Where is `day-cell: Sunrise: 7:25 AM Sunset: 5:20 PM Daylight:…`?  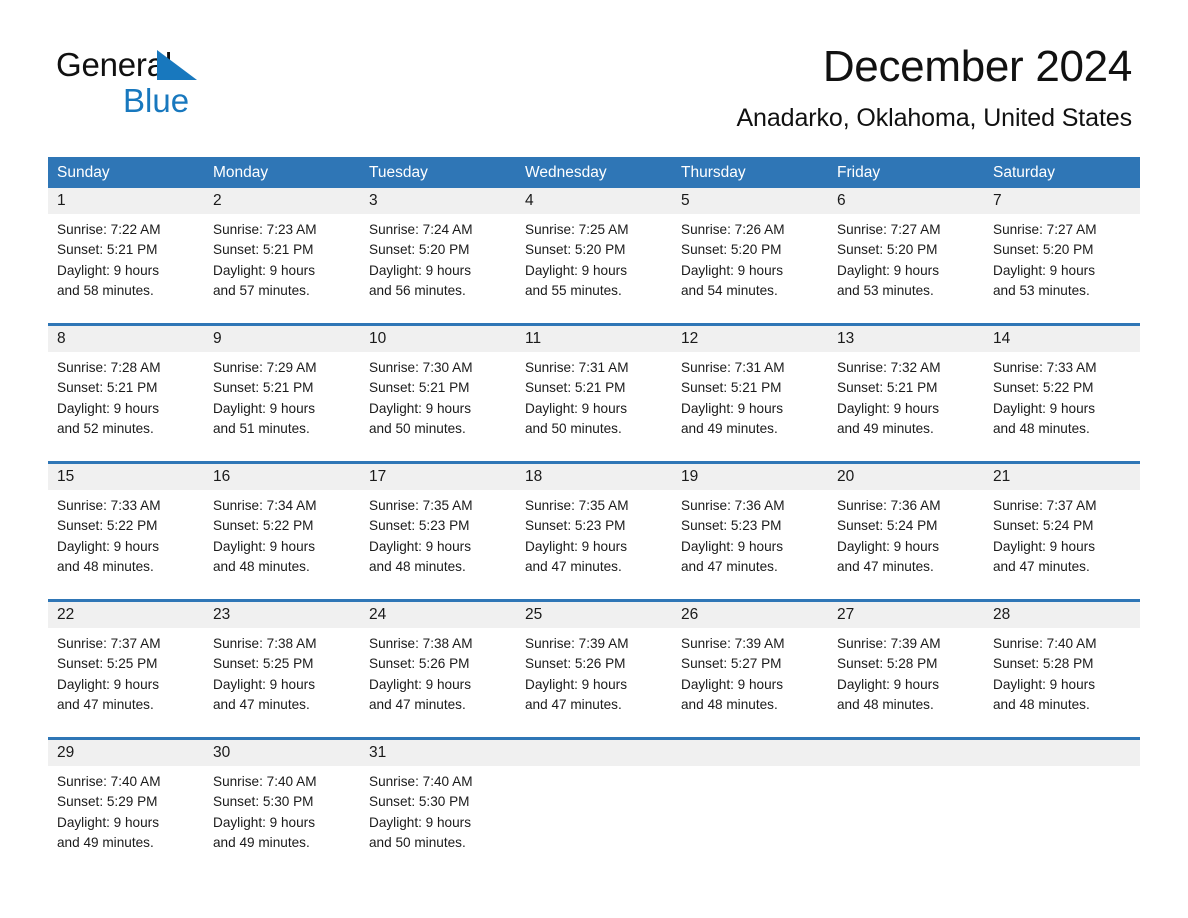 day-cell: Sunrise: 7:25 AM Sunset: 5:20 PM Daylight:… is located at coordinates (594, 258).